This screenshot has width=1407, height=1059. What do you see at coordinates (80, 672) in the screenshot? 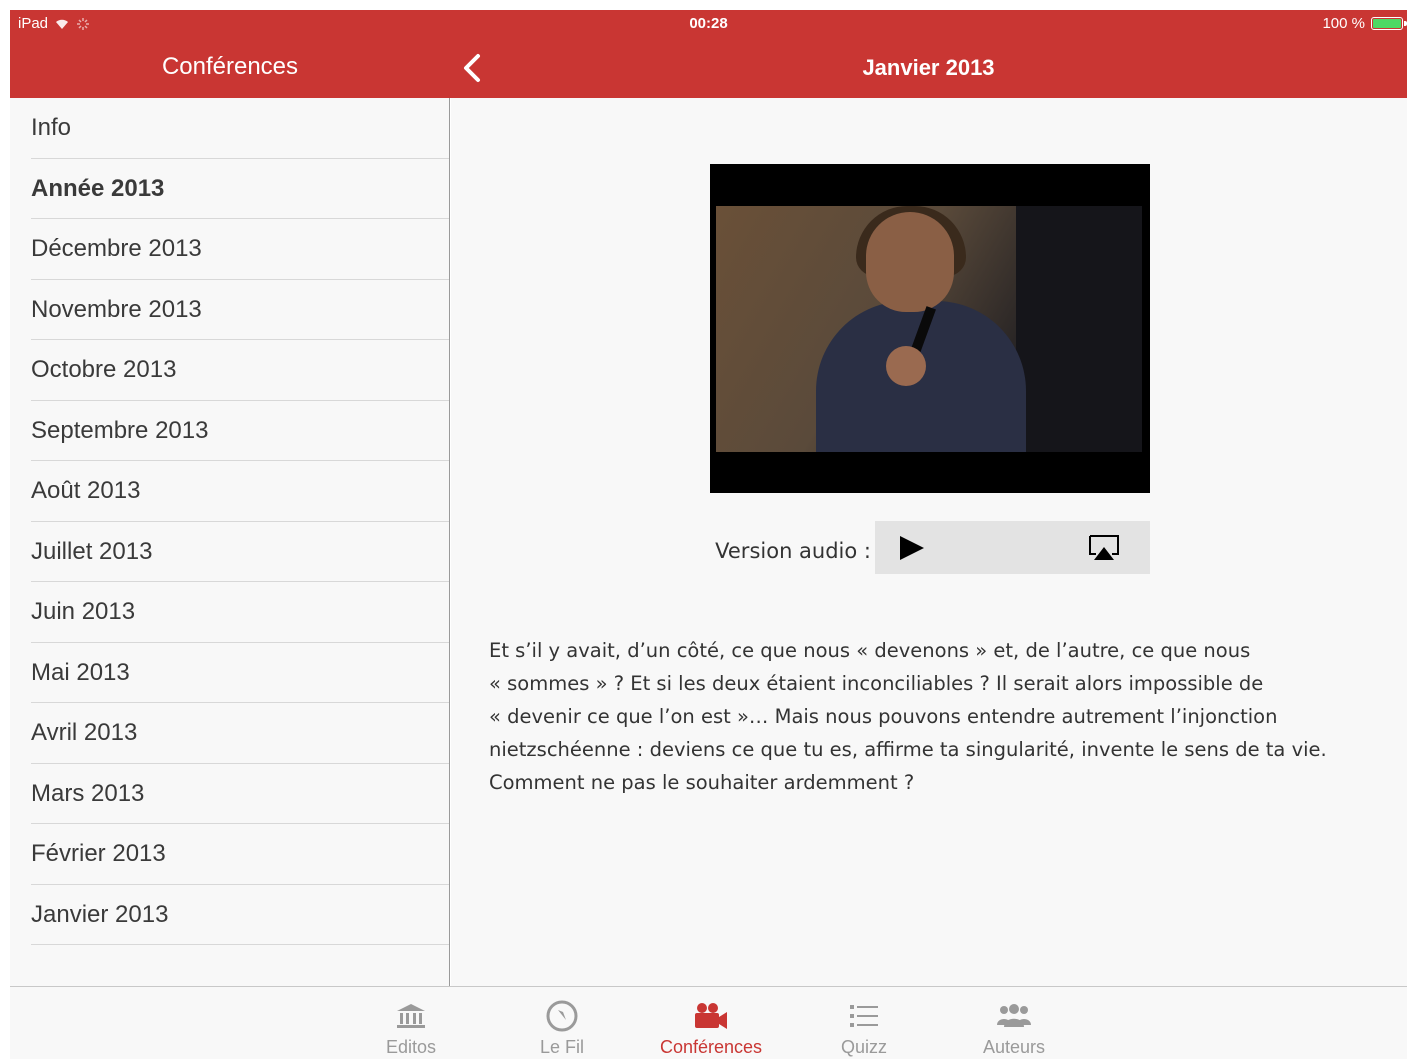
I see `sidebar-item-label: Mai 2013` at bounding box center [80, 672].